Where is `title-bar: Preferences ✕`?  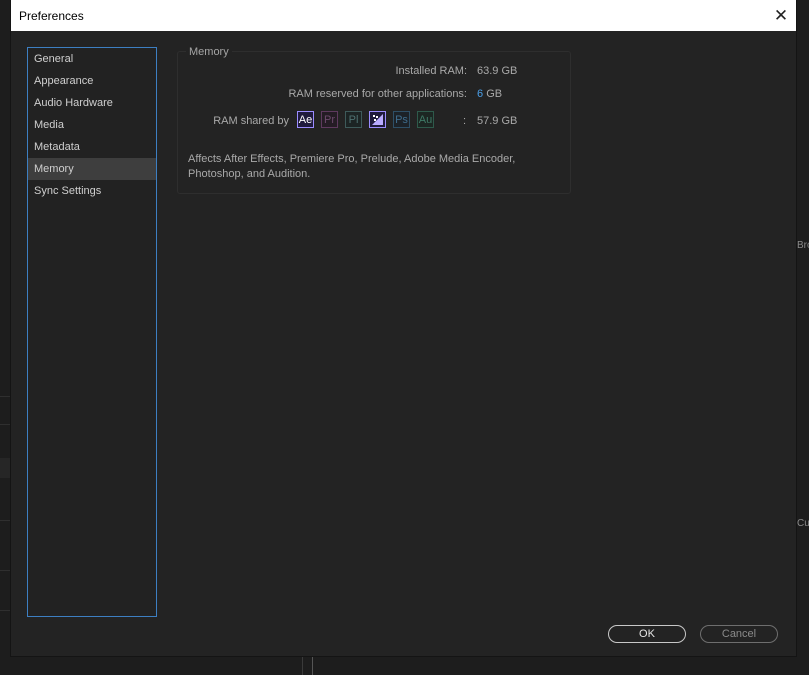 title-bar: Preferences ✕ is located at coordinates (403, 15).